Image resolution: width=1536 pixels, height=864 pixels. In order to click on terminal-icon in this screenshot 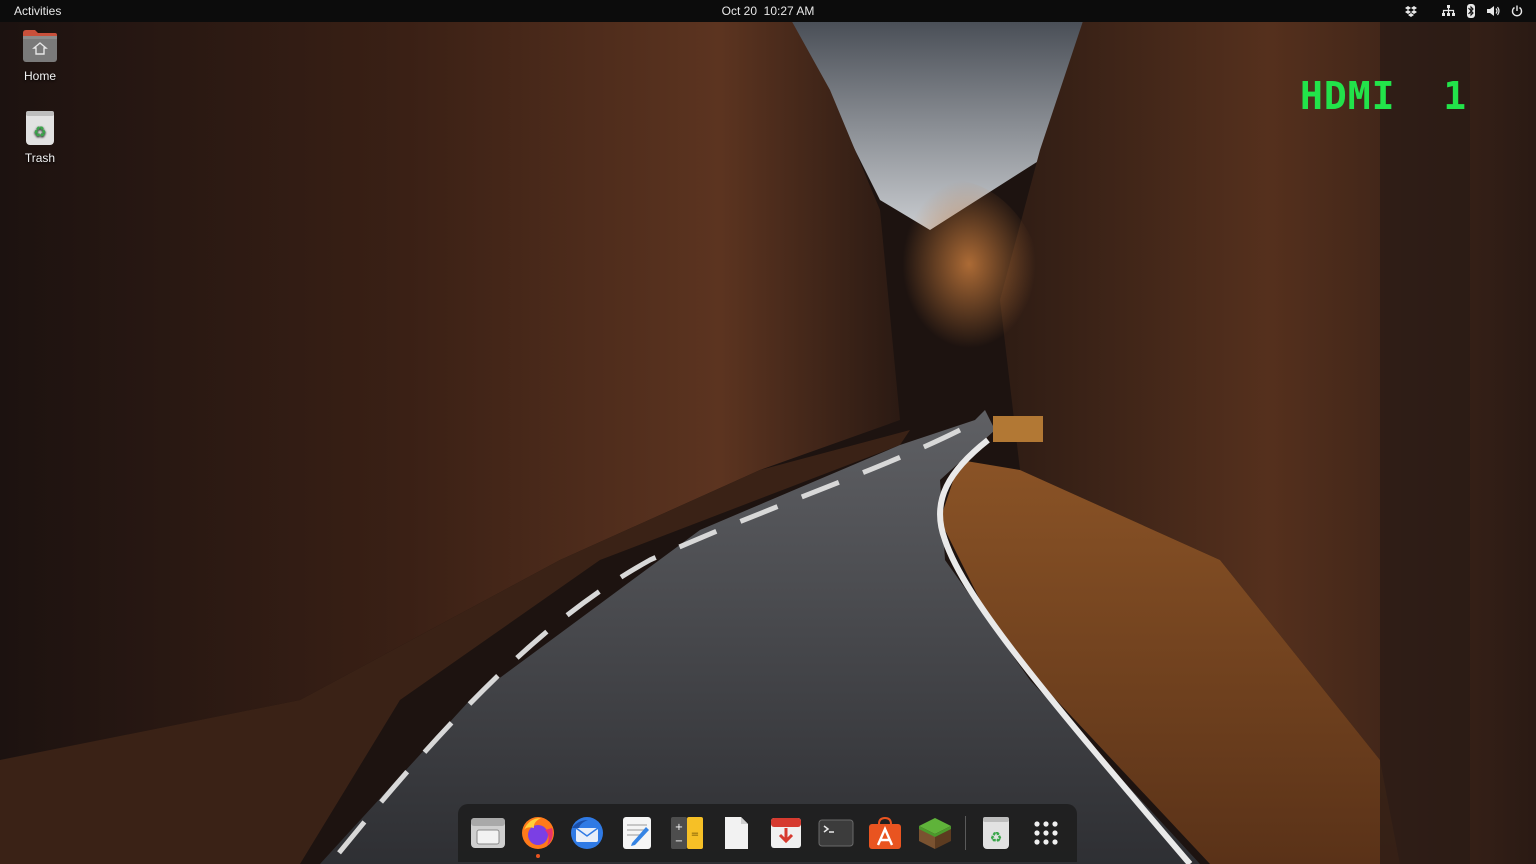, I will do `click(836, 833)`.